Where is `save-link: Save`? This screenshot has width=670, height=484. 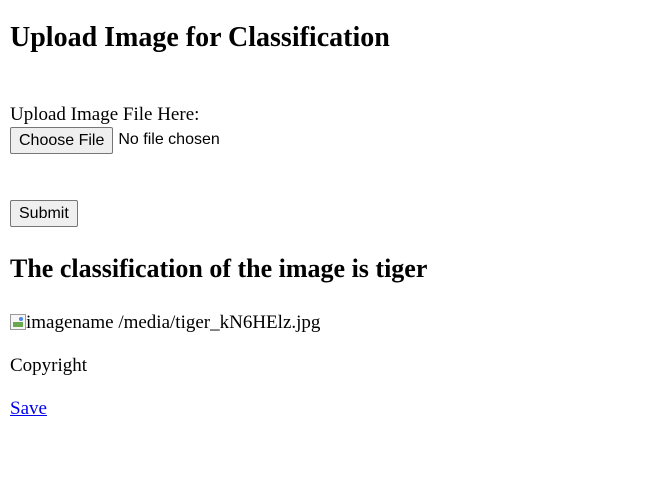 save-link: Save is located at coordinates (28, 409).